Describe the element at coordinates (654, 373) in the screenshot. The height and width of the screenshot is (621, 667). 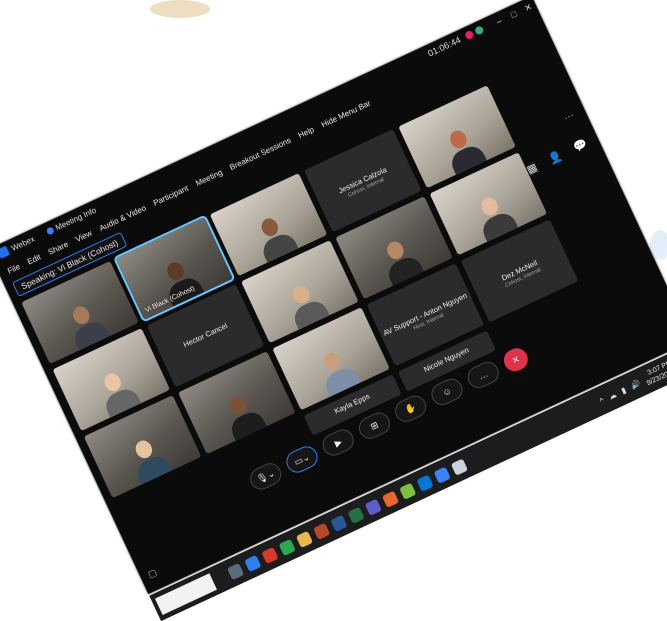
I see `system-clock: 3:07 PM 9/23/2022` at that location.